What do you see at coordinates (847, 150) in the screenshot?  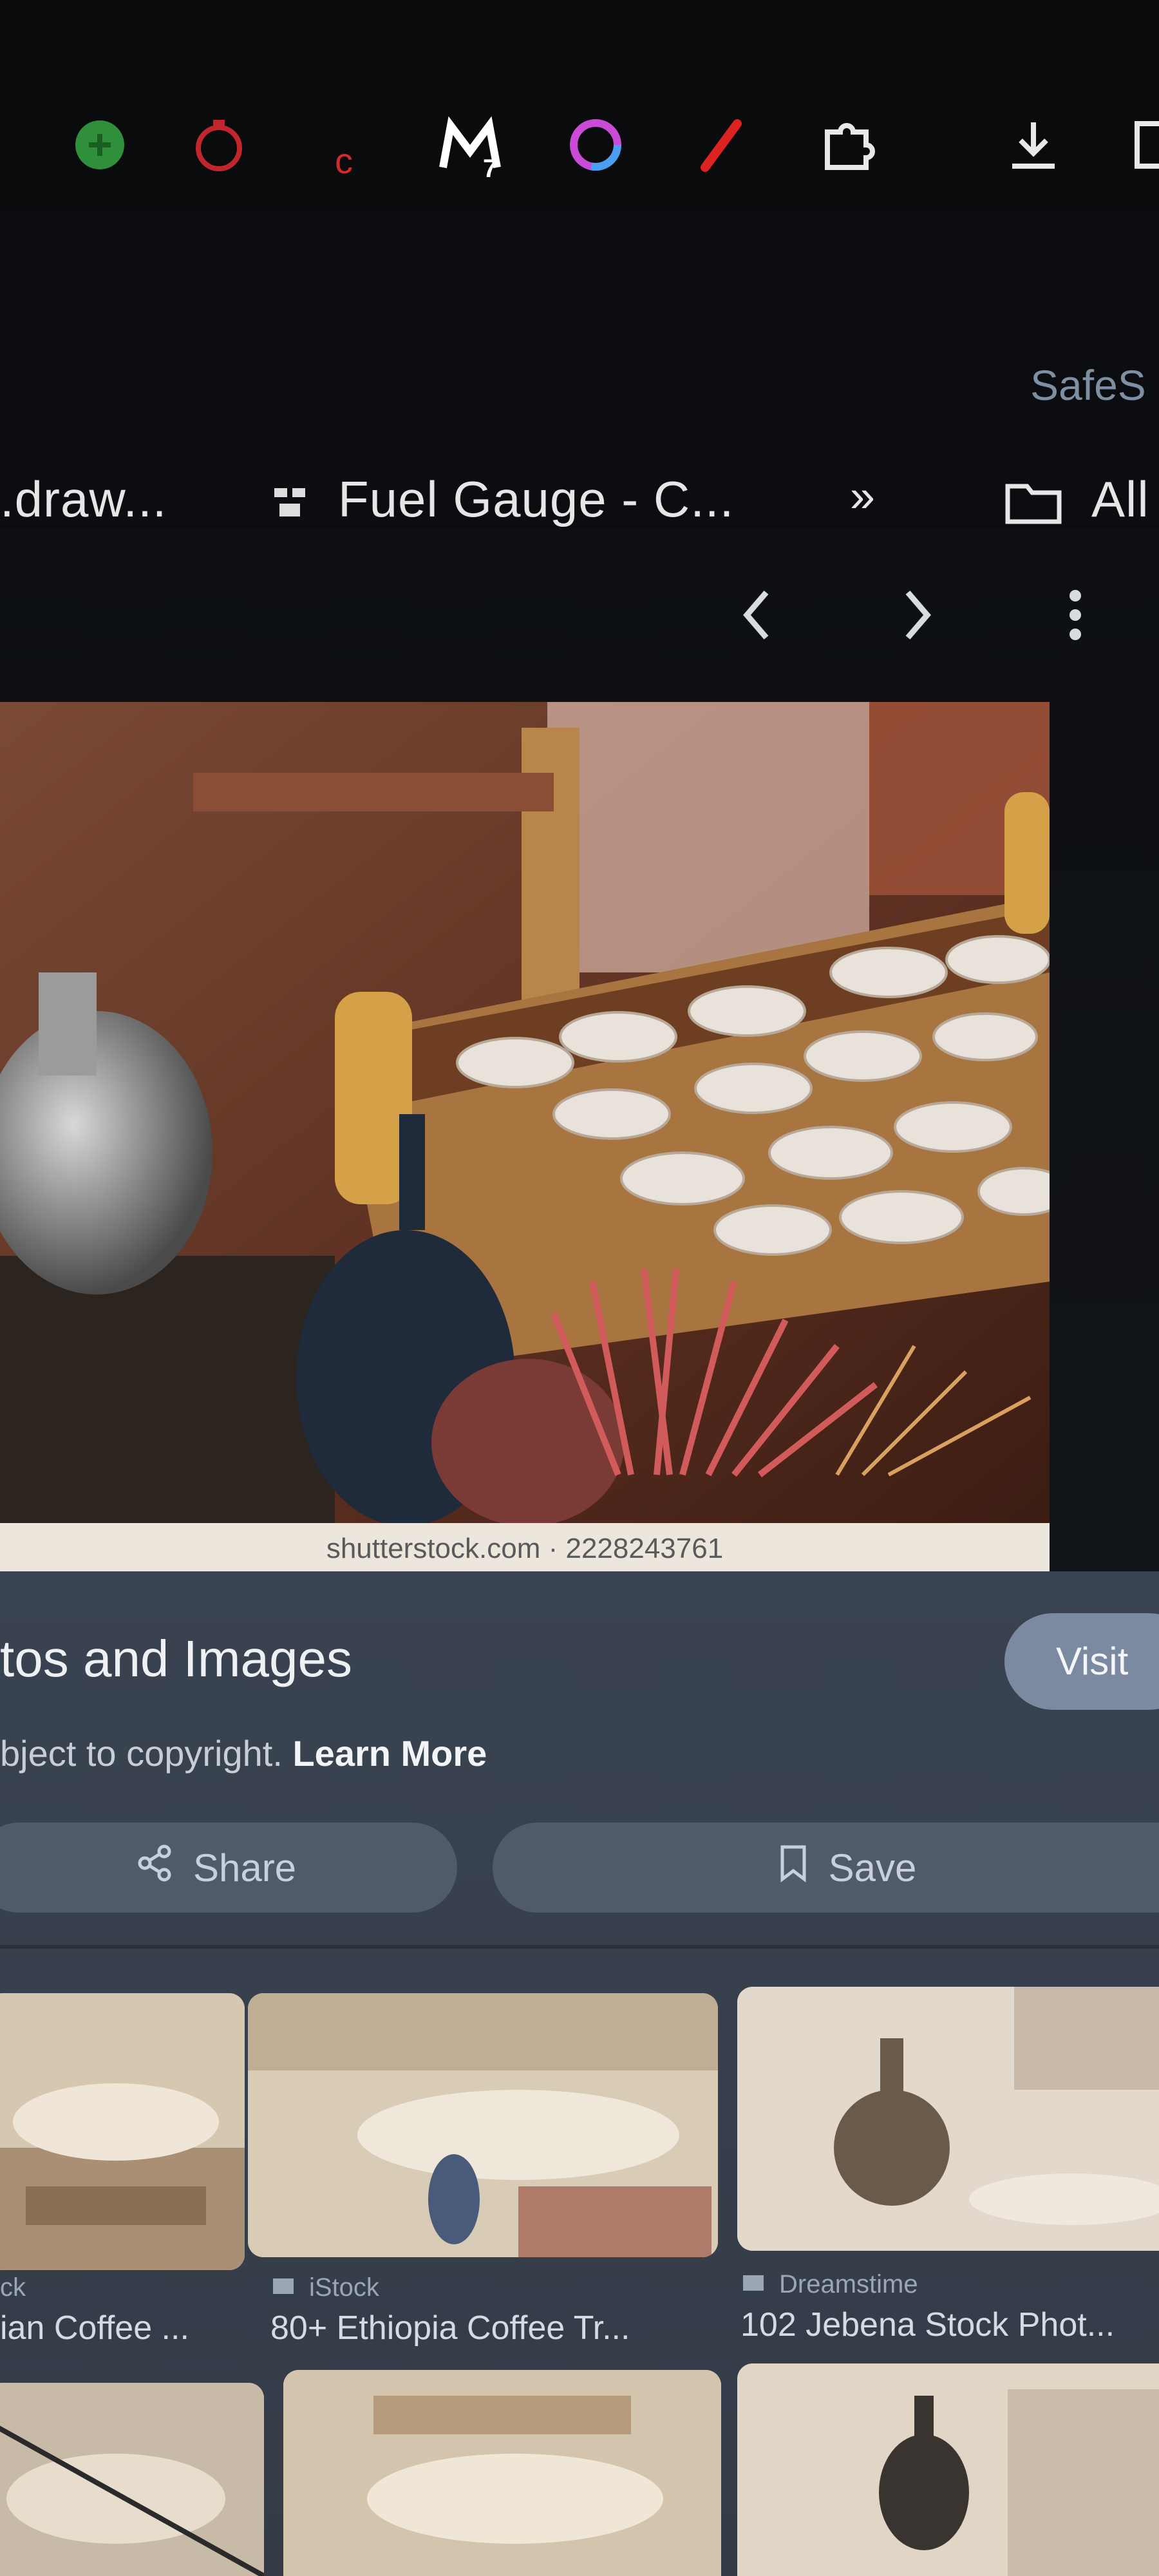 I see `puzzle-icon` at bounding box center [847, 150].